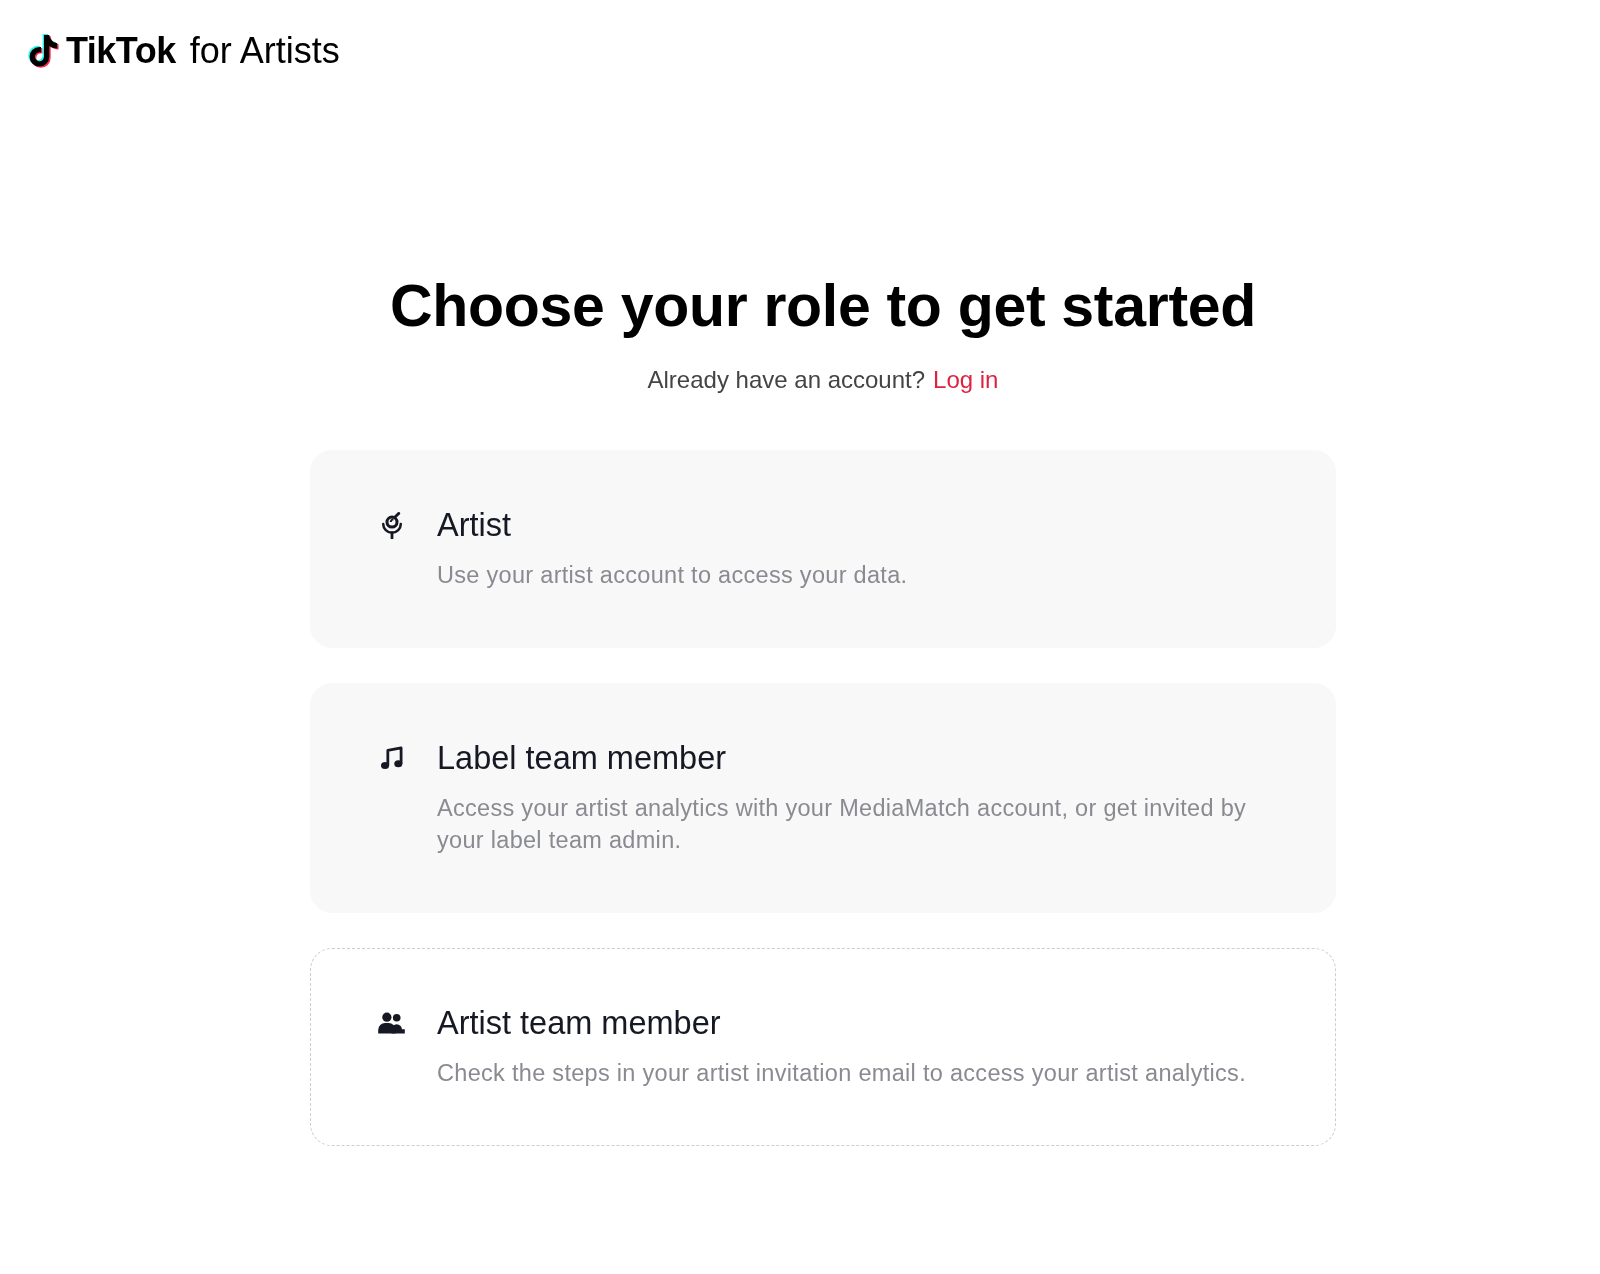 This screenshot has height=1274, width=1600. Describe the element at coordinates (842, 1073) in the screenshot. I see `role-description: Check the steps in your artist invitation email to access your artist analytics.` at that location.